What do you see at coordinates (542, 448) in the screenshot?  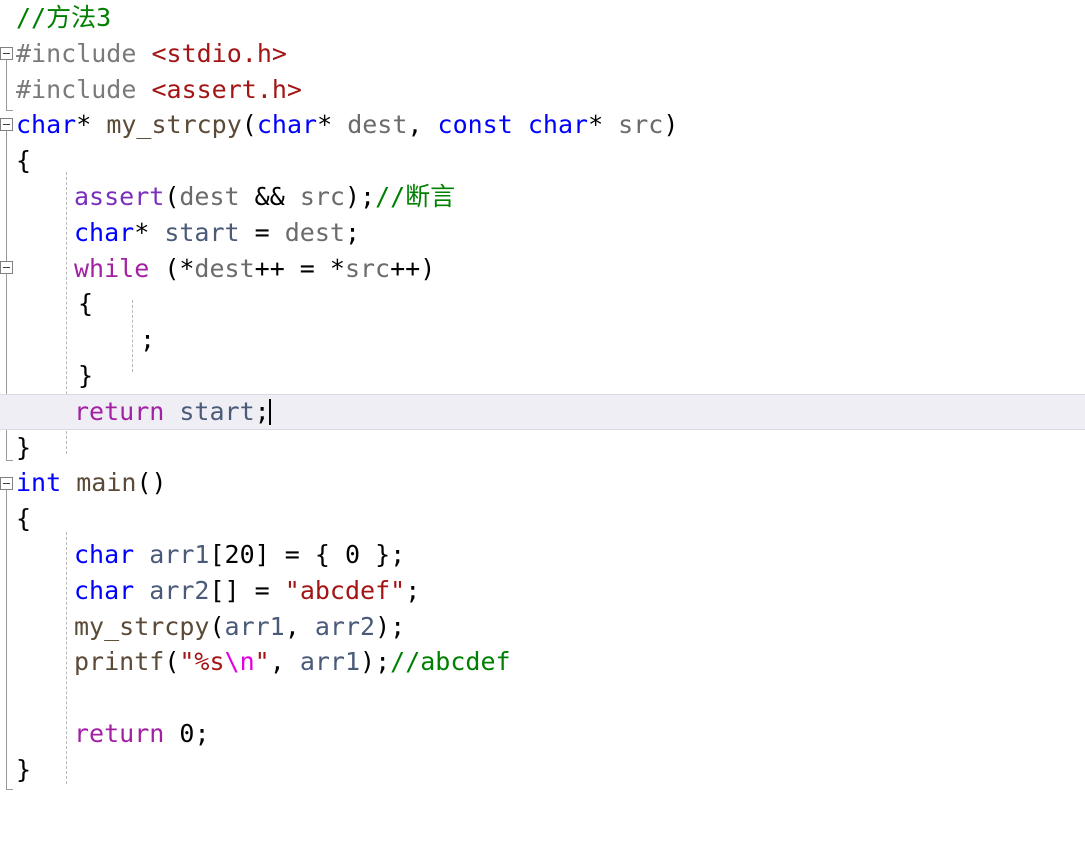 I see `code-line-13: }` at bounding box center [542, 448].